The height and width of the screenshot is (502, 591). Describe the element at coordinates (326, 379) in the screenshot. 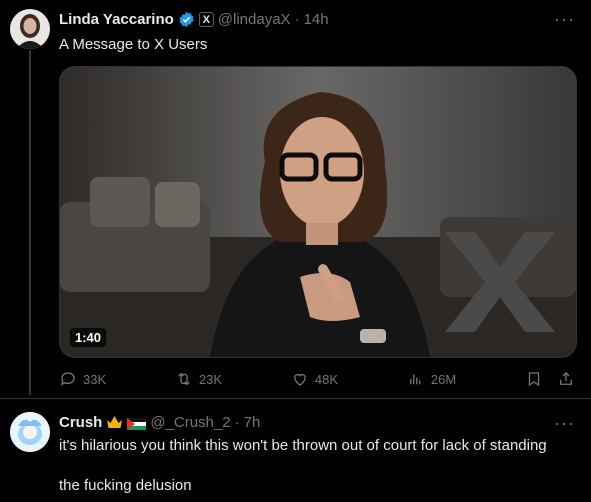

I see `like-count: 48K` at that location.